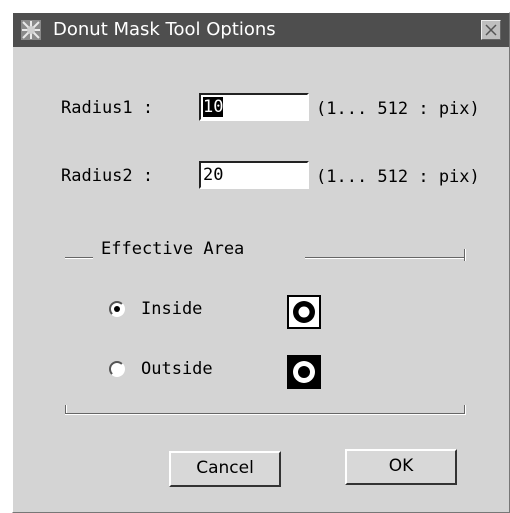 This screenshot has height=513, width=510. I want to click on radio-outside-indicator, so click(117, 369).